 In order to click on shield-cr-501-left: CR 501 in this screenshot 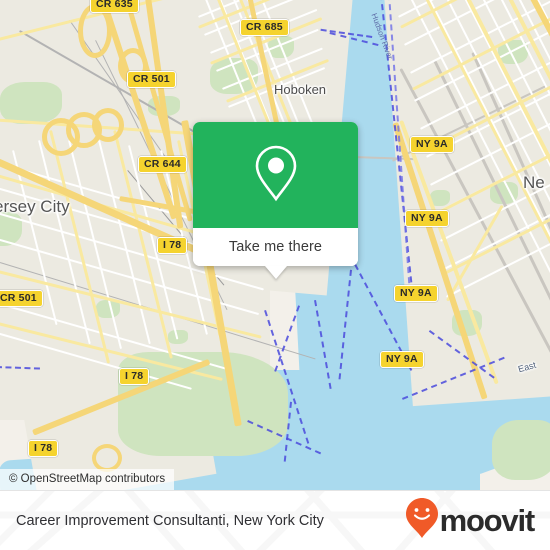, I will do `click(21, 298)`.